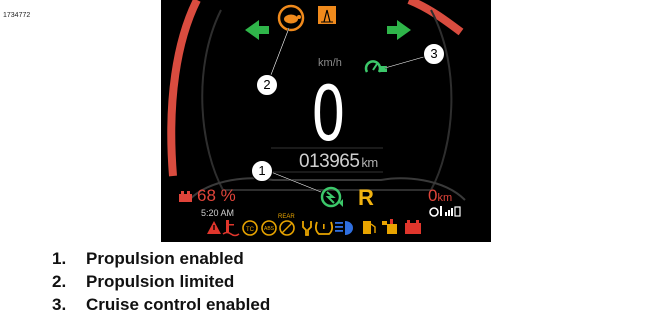 This screenshot has width=654, height=323. Describe the element at coordinates (324, 228) in the screenshot. I see `tire-pressure-icon` at that location.